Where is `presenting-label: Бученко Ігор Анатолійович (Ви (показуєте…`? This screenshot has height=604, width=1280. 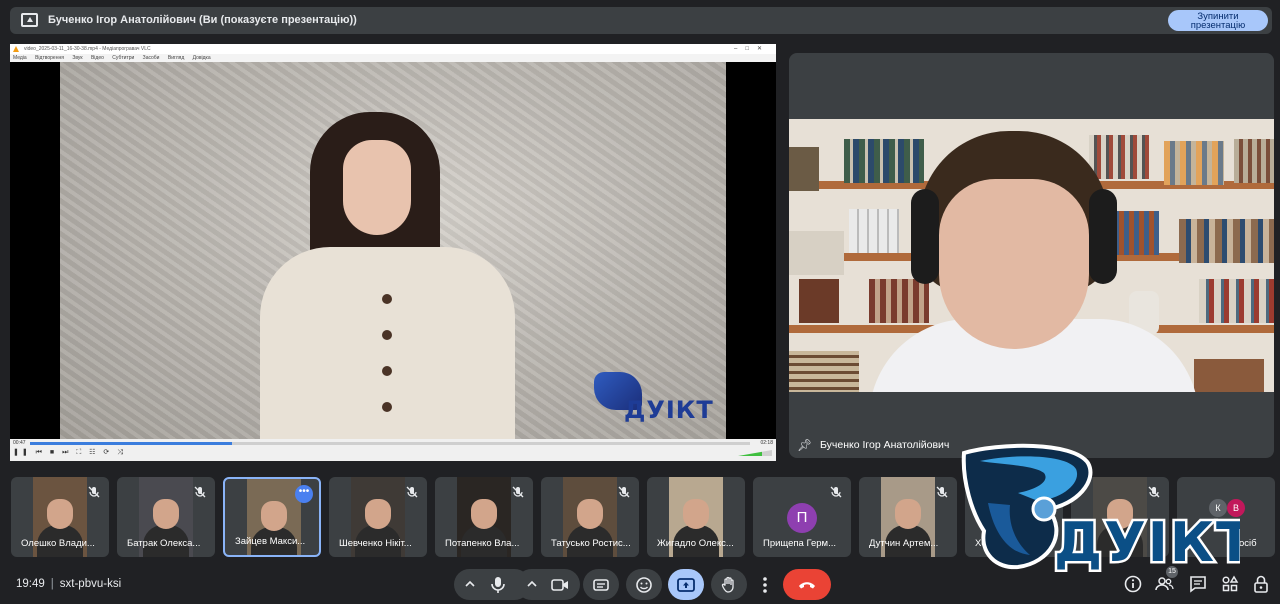 presenting-label: Бученко Ігор Анатолійович (Ви (показуєте… is located at coordinates (202, 20).